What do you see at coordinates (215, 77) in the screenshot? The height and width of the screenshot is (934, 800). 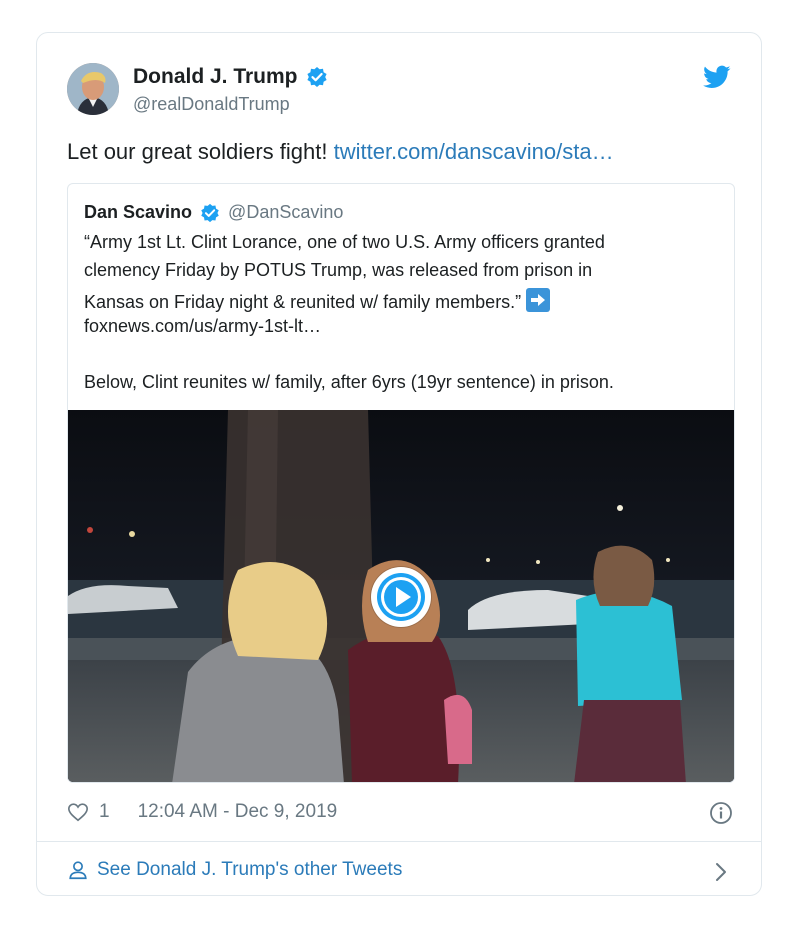 I see `author-name: Donald J. Trump` at bounding box center [215, 77].